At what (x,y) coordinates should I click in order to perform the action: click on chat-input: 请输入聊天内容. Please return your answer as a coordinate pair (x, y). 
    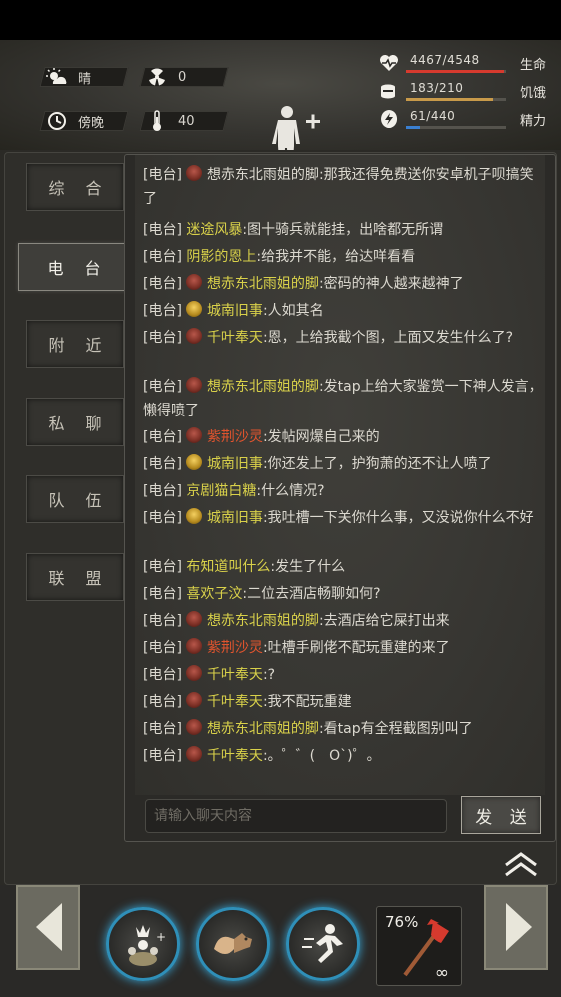
    Looking at the image, I should click on (296, 816).